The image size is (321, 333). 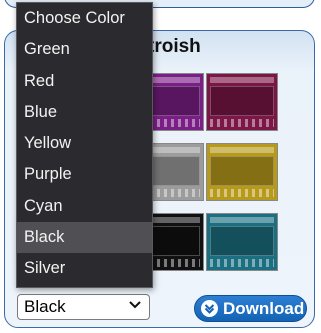 I want to click on download-button: Download, so click(x=250, y=308).